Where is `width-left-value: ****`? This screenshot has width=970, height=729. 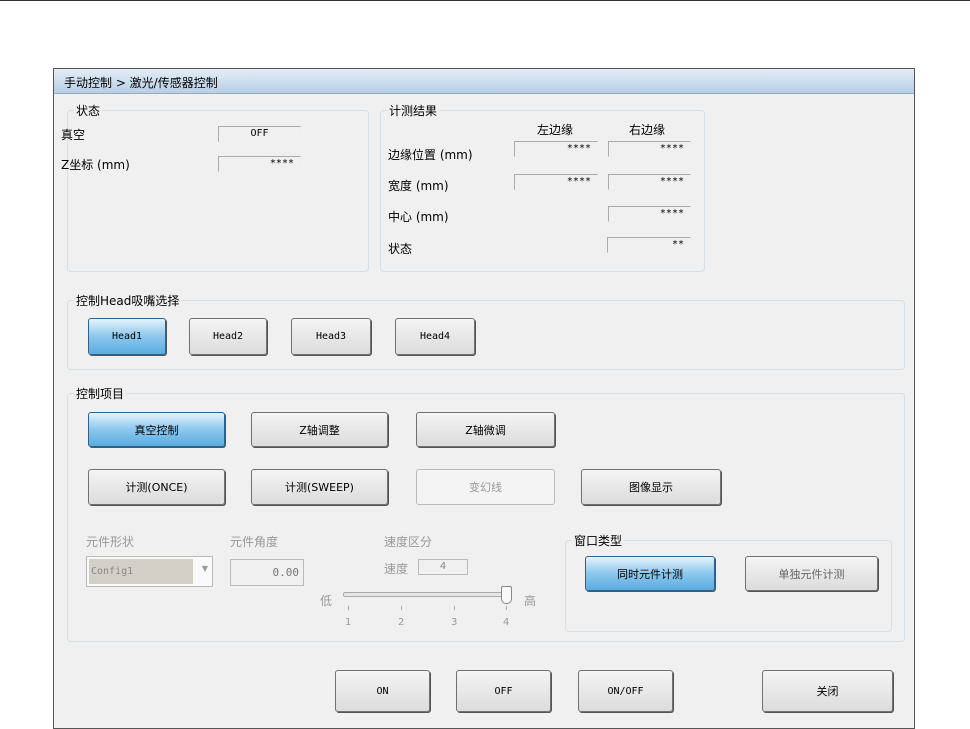
width-left-value: **** is located at coordinates (556, 182).